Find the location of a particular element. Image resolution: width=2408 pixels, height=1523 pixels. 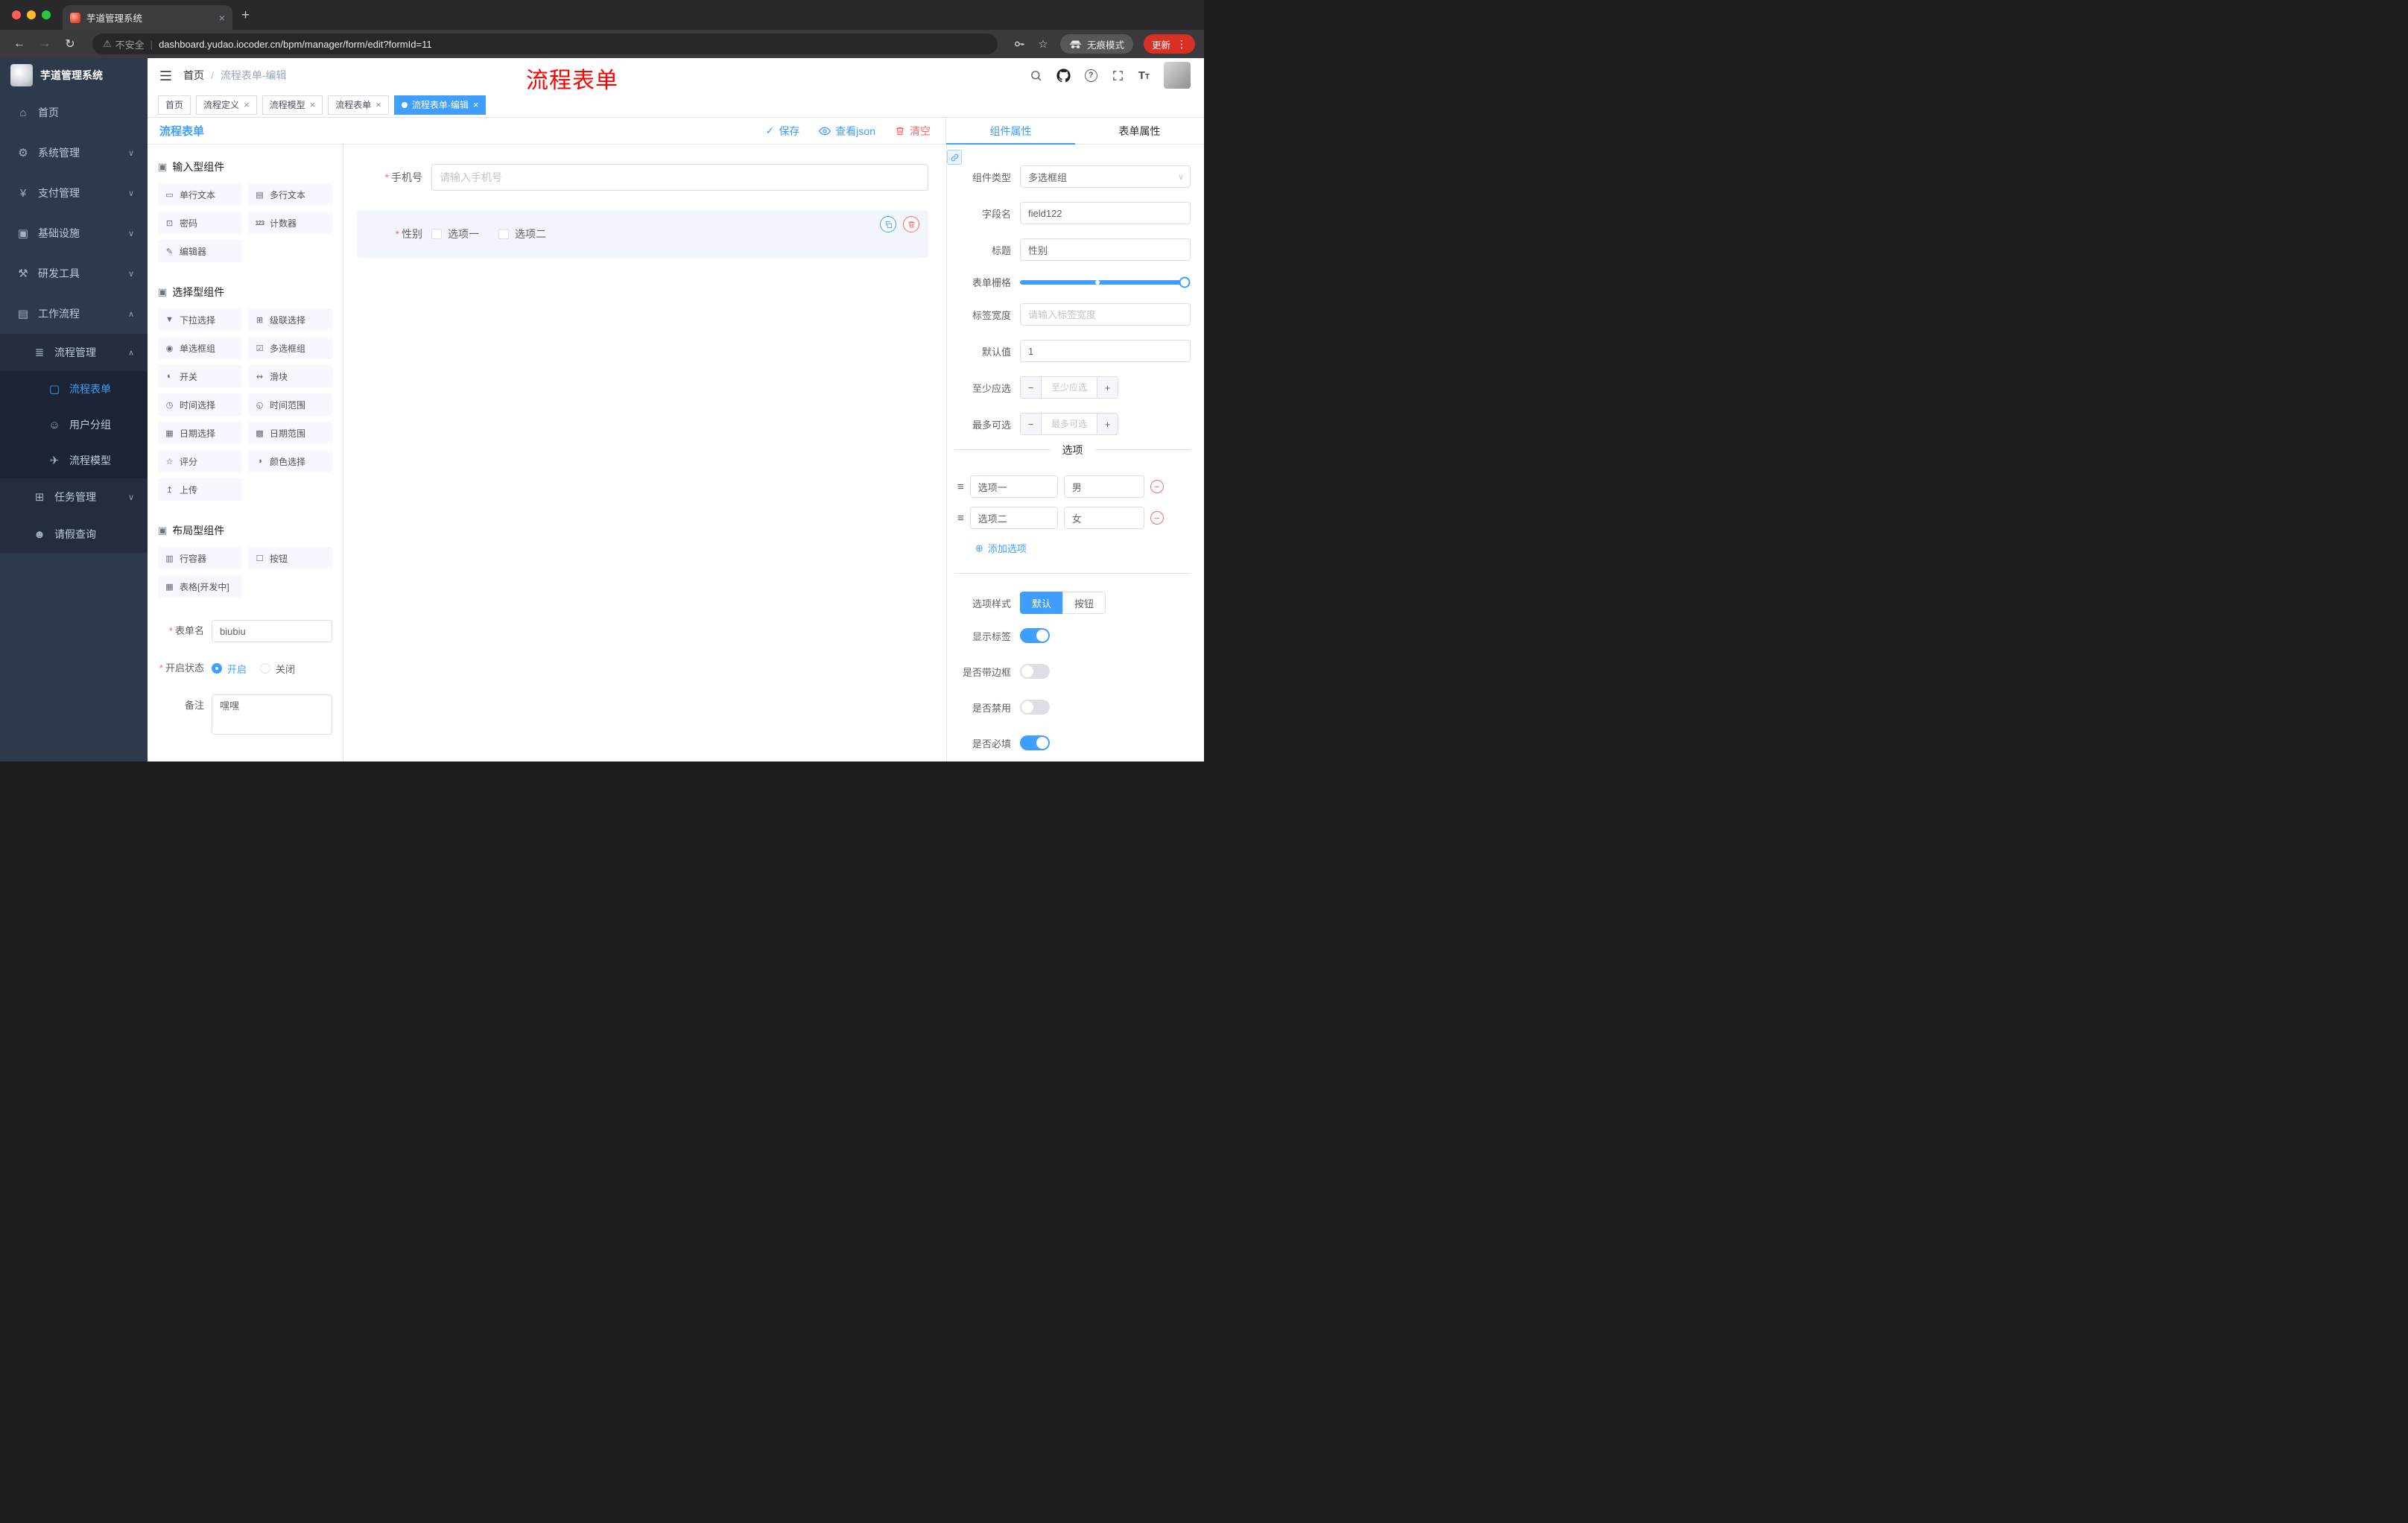

back-button: ← is located at coordinates (19, 44).